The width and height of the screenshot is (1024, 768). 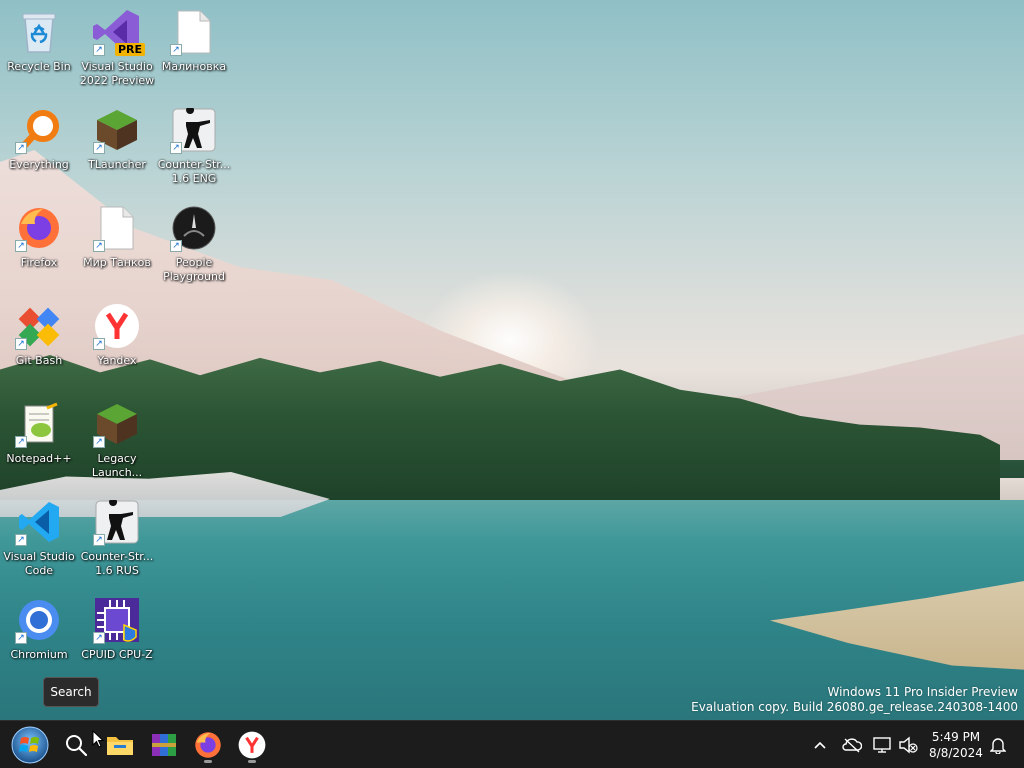 I want to click on cloud-offline-icon, so click(x=852, y=745).